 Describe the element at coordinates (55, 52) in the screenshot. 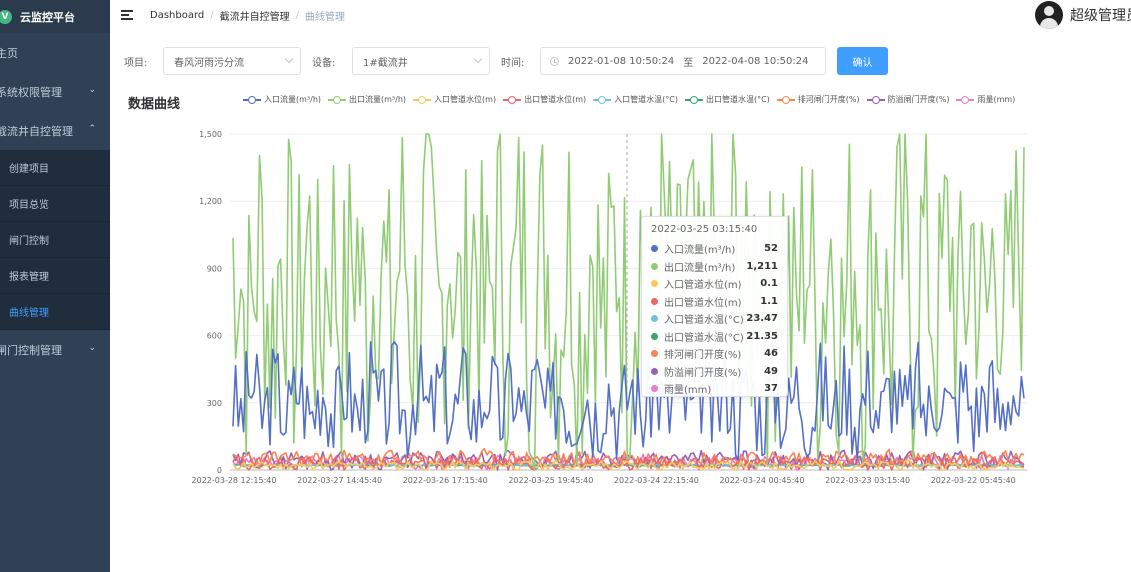

I see `sidebar-item-home: 主页` at that location.